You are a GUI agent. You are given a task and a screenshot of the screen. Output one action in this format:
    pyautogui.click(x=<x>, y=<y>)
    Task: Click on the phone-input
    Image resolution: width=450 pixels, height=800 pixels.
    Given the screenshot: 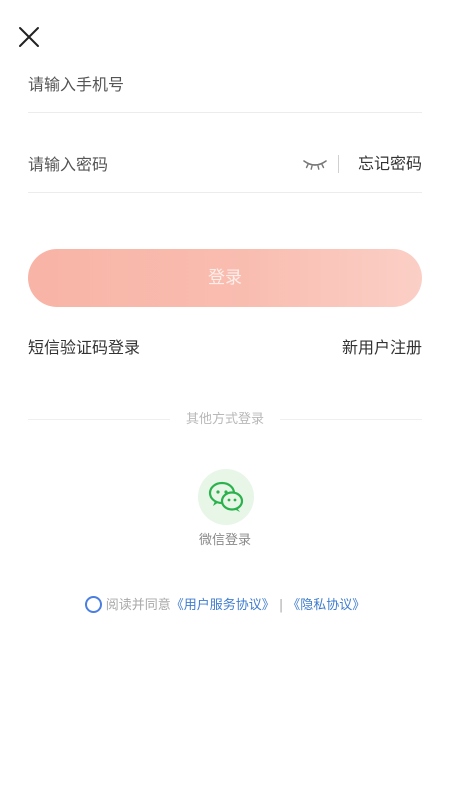 What is the action you would take?
    pyautogui.click(x=225, y=84)
    